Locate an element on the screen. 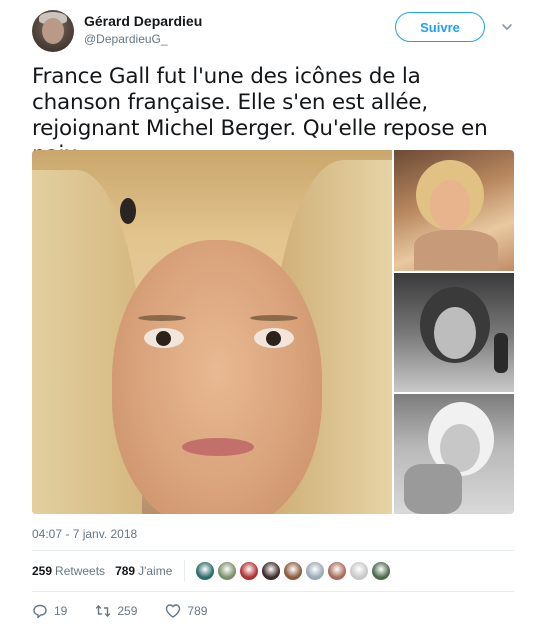 This screenshot has width=536, height=640. reply-button: 19 is located at coordinates (49, 611).